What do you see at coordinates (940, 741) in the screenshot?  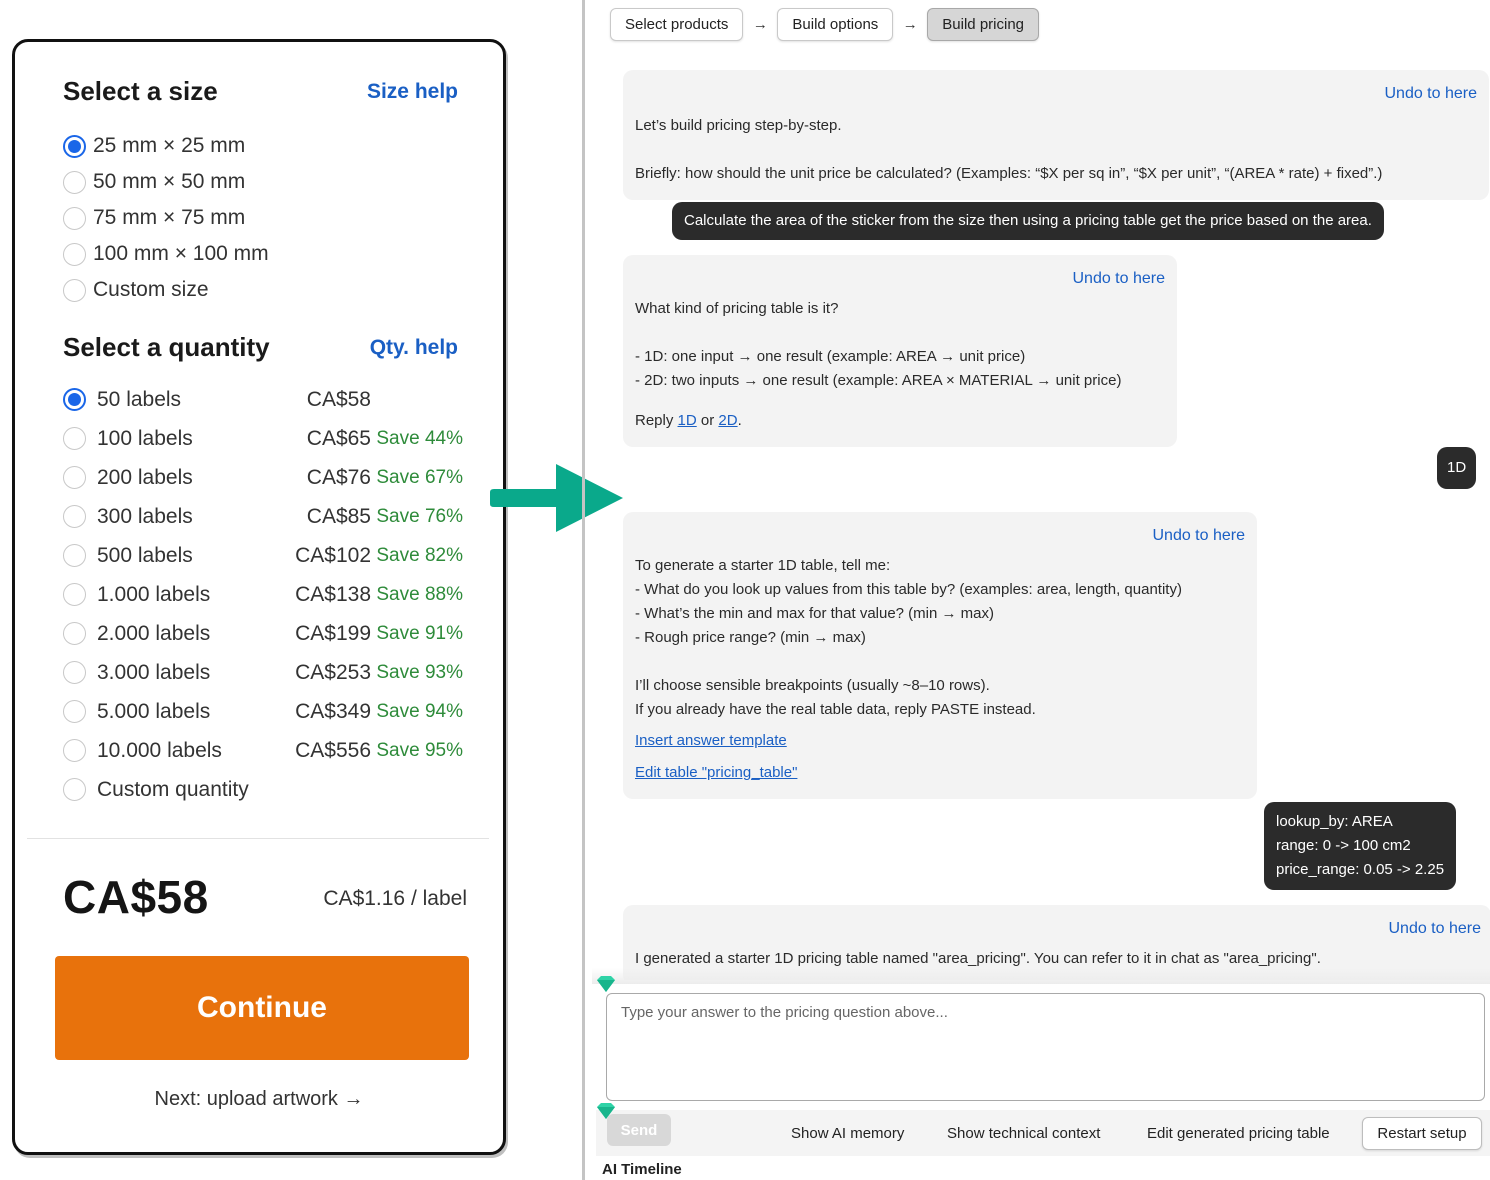 I see `insert-template-link: Insert answer template` at bounding box center [940, 741].